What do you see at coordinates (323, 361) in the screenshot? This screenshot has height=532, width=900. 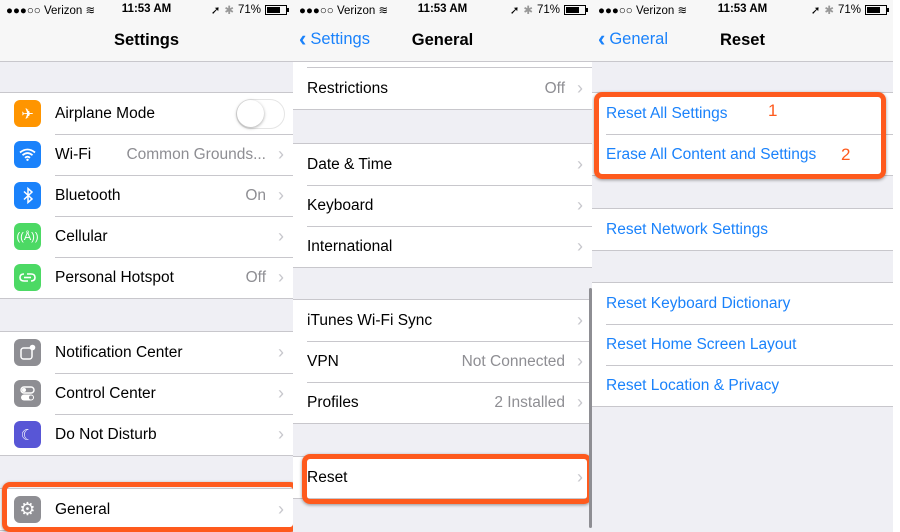 I see `row-label: VPN` at bounding box center [323, 361].